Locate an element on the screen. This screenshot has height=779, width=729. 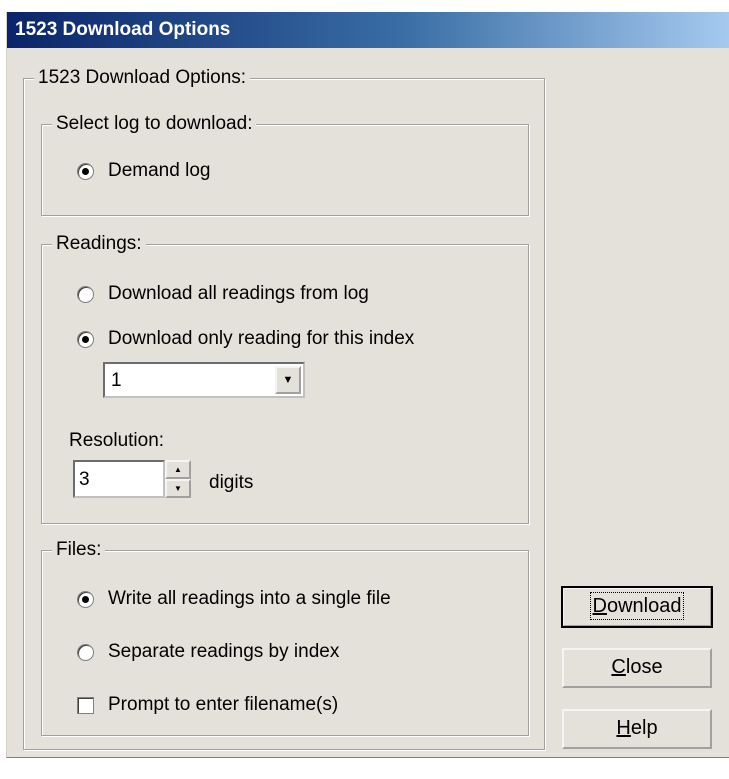
download-index-radio: Download only reading for this index is located at coordinates (245, 339).